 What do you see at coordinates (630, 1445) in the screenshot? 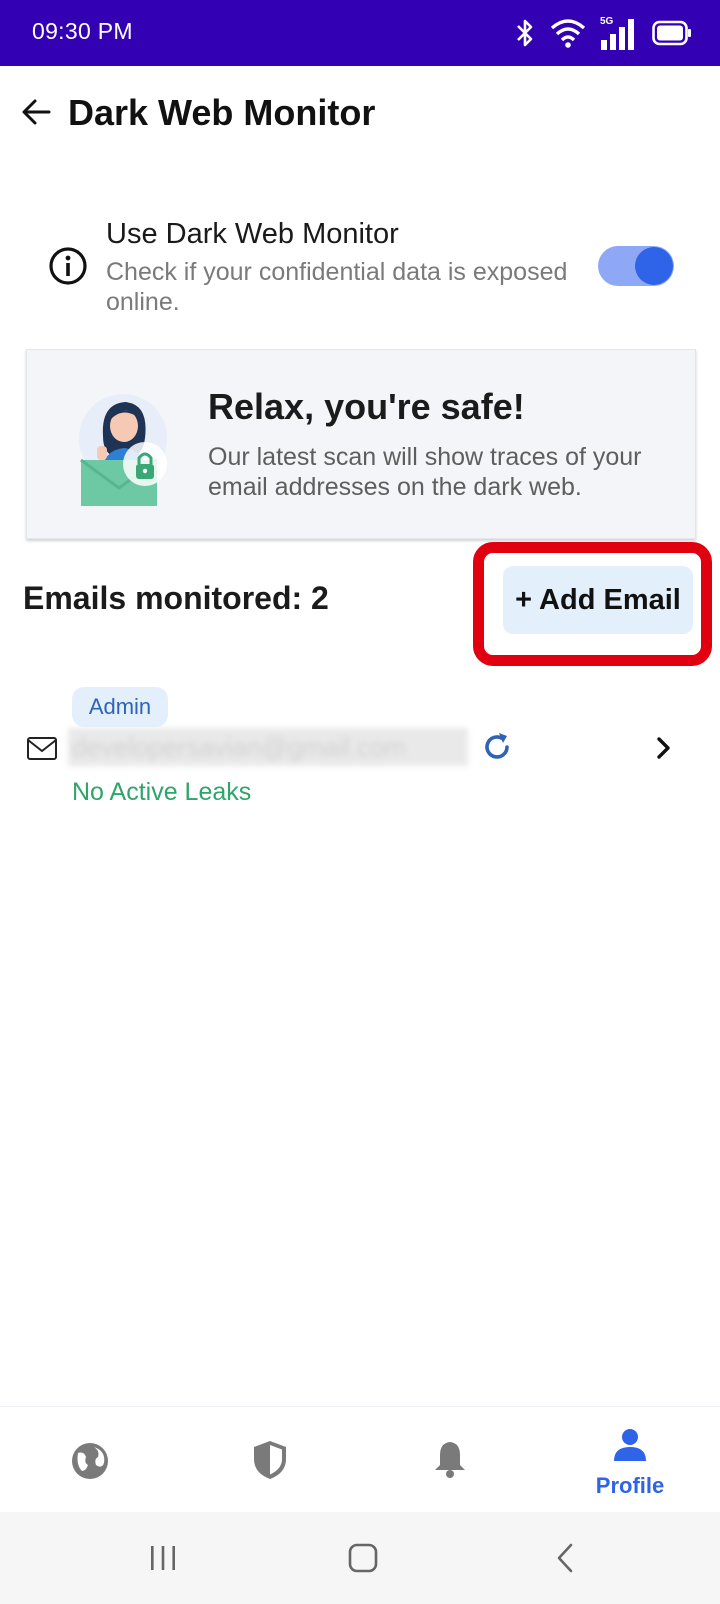
I see `profile-icon` at bounding box center [630, 1445].